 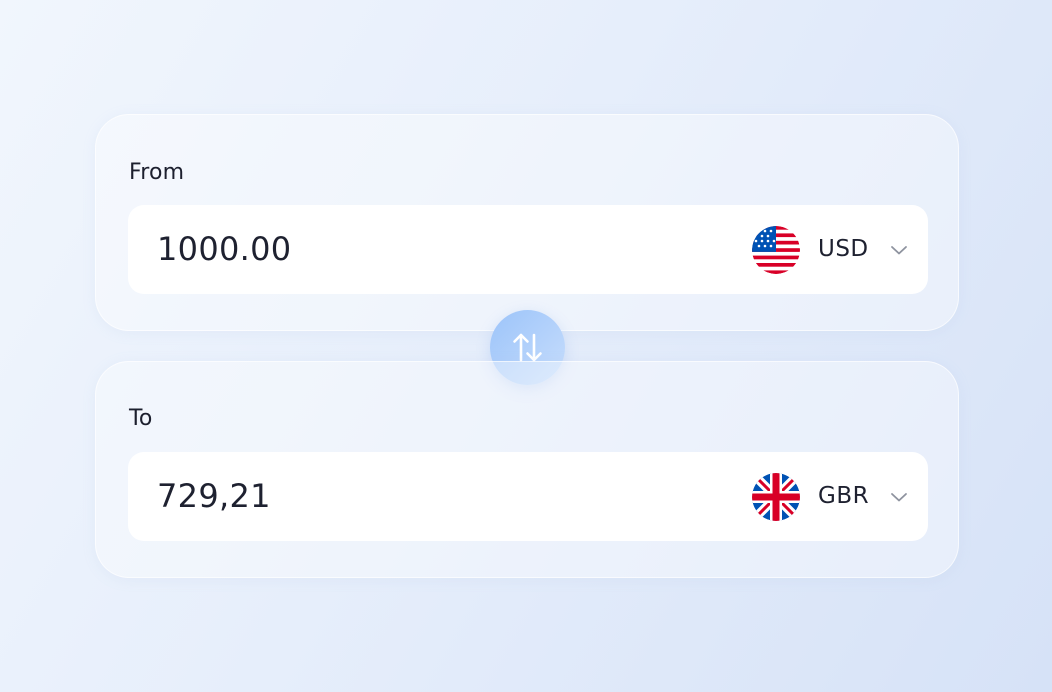 I want to click on from-amount-field: 1000.00 USD, so click(x=528, y=249).